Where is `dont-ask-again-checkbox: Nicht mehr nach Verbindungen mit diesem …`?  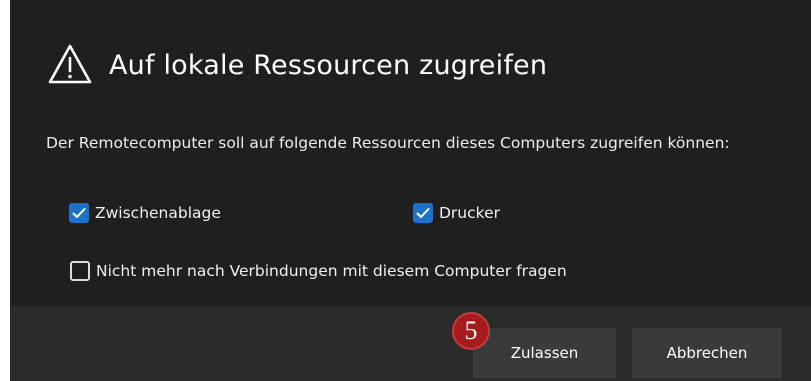 dont-ask-again-checkbox: Nicht mehr nach Verbindungen mit diesem … is located at coordinates (318, 271).